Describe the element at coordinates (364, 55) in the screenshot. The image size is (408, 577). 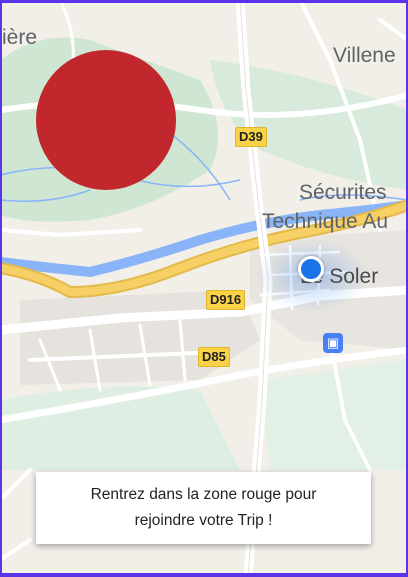
I see `place-label-top-right: Villene` at that location.